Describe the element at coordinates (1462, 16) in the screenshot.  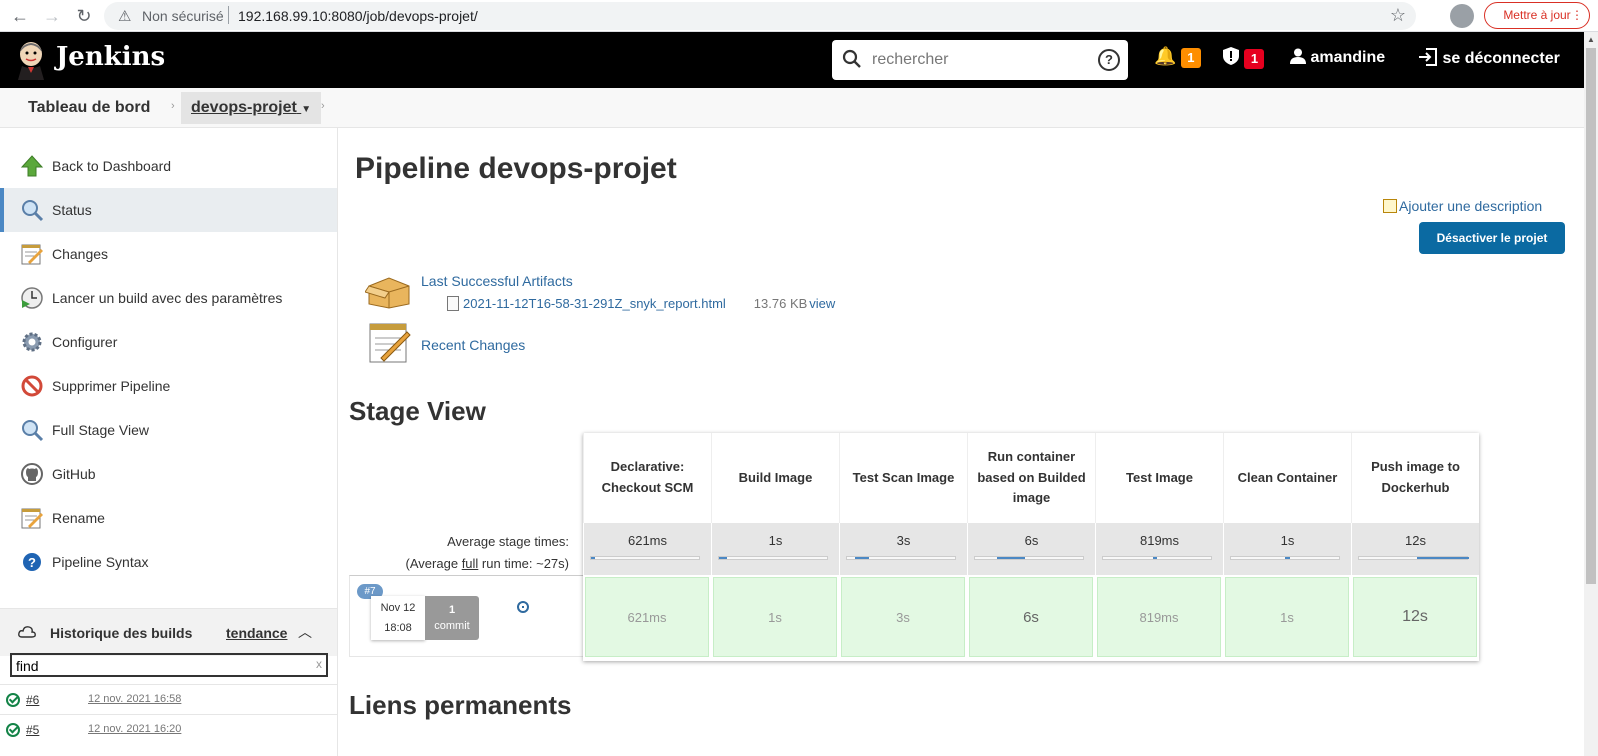
I see `profile-avatar` at that location.